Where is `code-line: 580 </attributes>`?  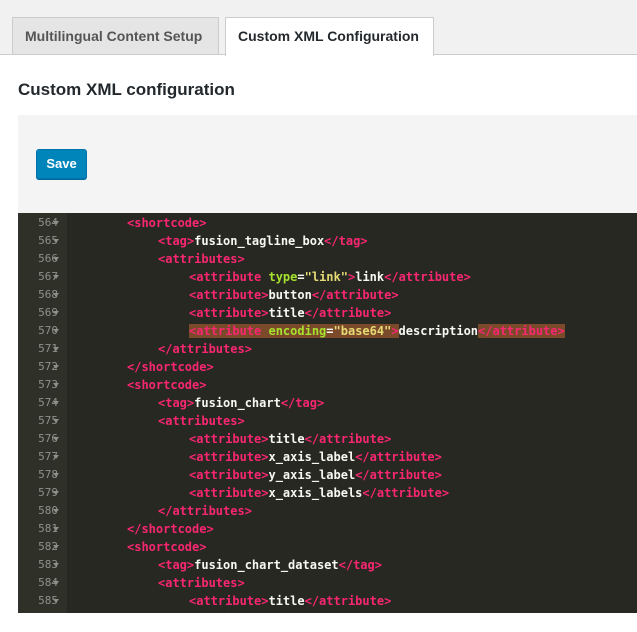 code-line: 580 </attributes> is located at coordinates (328, 511).